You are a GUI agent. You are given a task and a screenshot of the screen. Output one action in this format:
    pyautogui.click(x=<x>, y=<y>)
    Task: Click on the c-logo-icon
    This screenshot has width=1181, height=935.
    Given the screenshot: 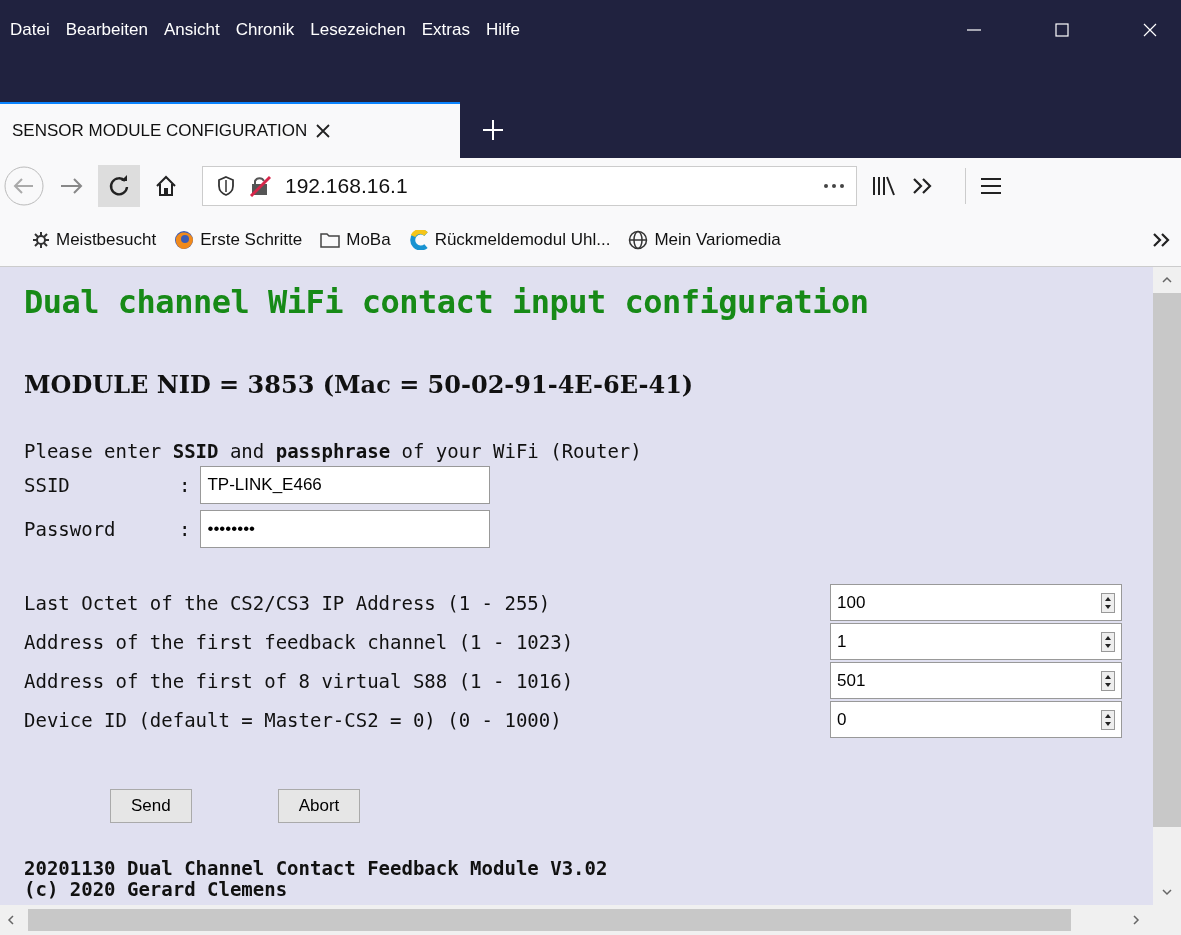 What is the action you would take?
    pyautogui.click(x=418, y=240)
    